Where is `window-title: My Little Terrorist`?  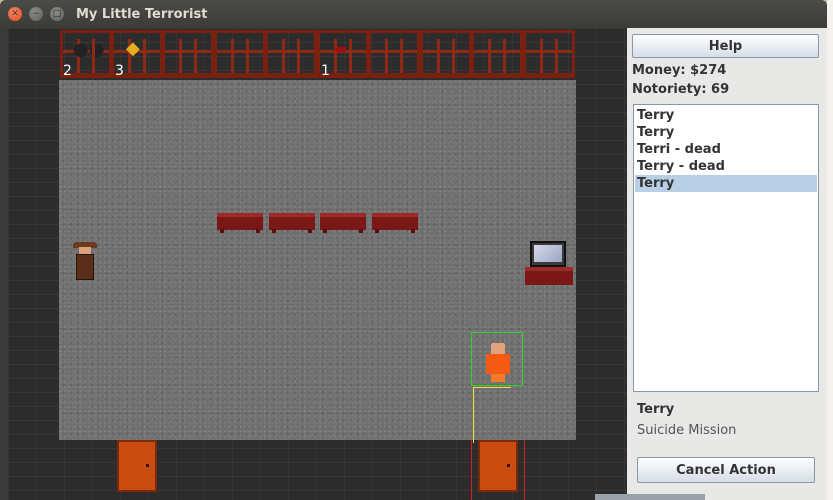 window-title: My Little Terrorist is located at coordinates (142, 14).